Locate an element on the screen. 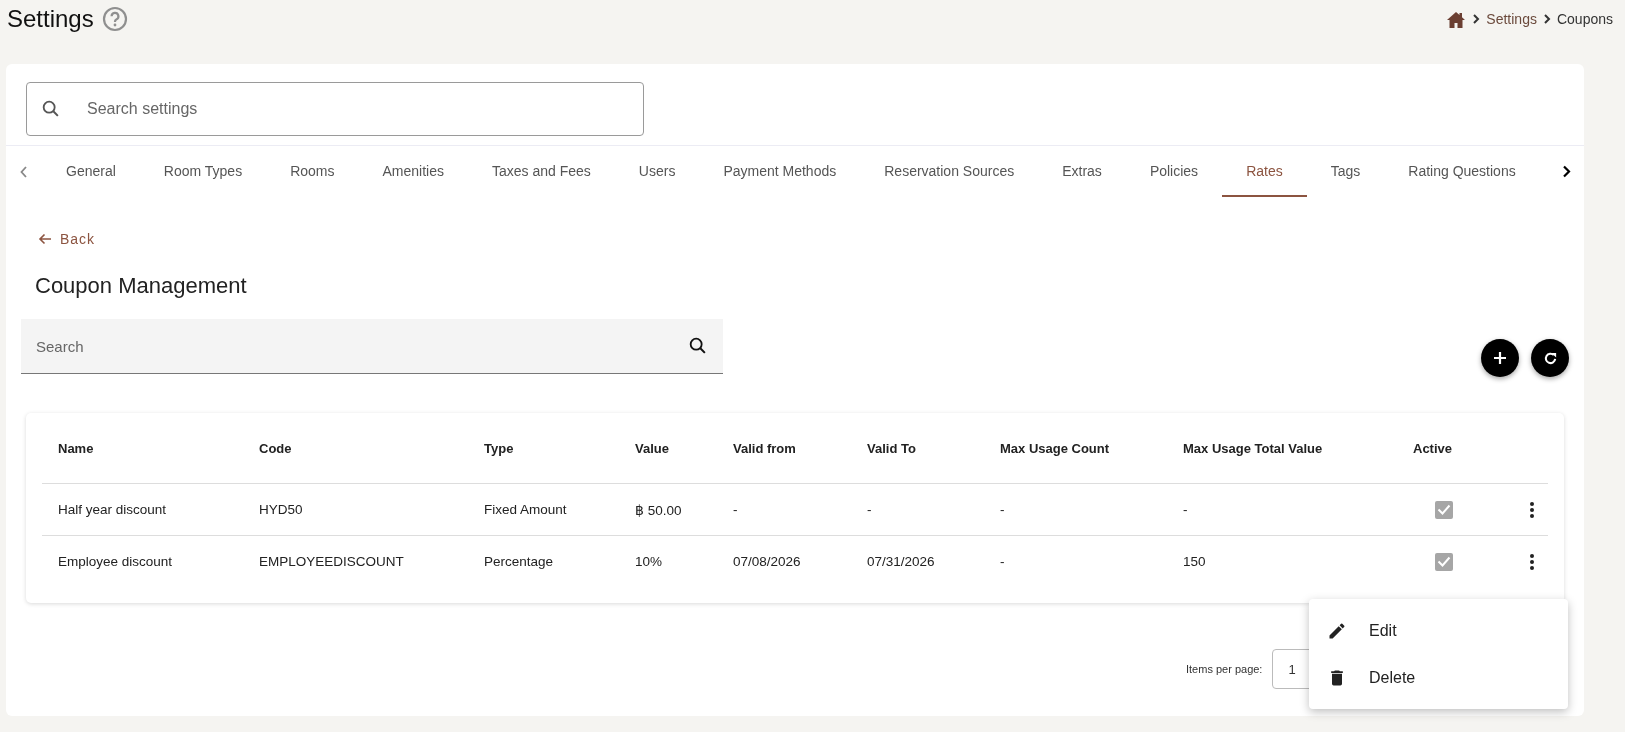 The width and height of the screenshot is (1625, 732). menu-item: Delete is located at coordinates (1438, 677).